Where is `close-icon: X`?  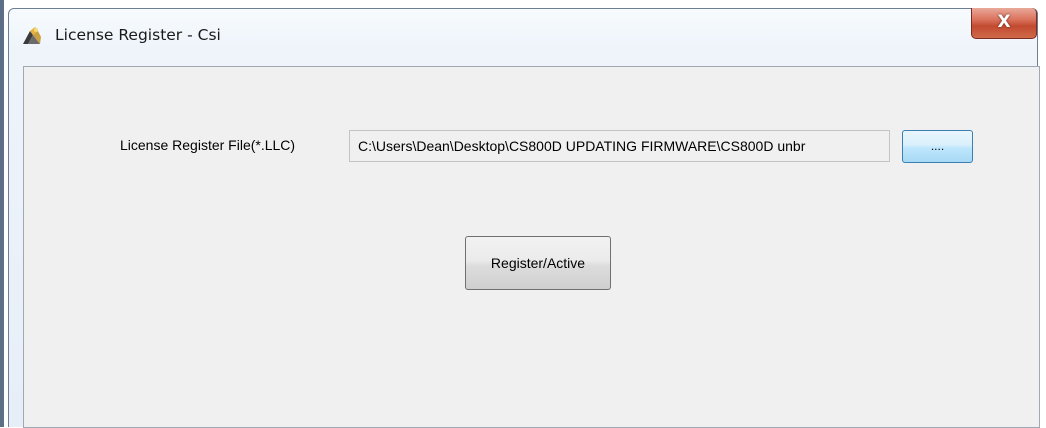 close-icon: X is located at coordinates (1004, 22).